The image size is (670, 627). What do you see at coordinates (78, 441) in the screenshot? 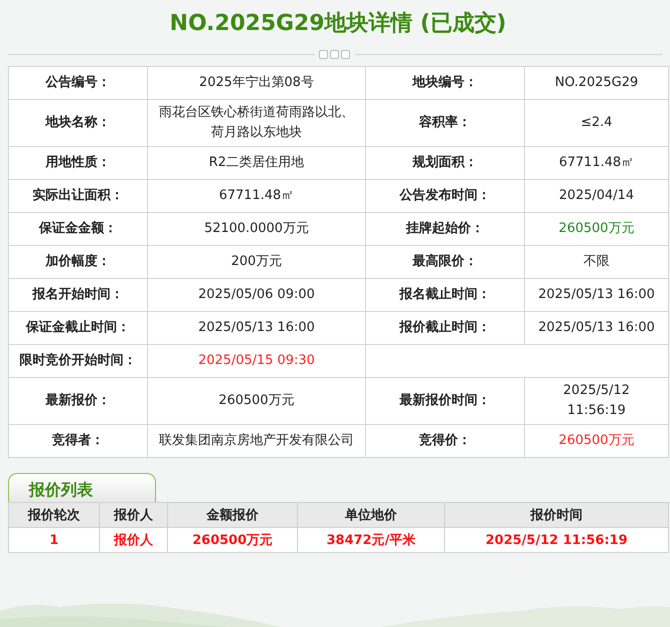
I see `field-label: 竞得者：` at bounding box center [78, 441].